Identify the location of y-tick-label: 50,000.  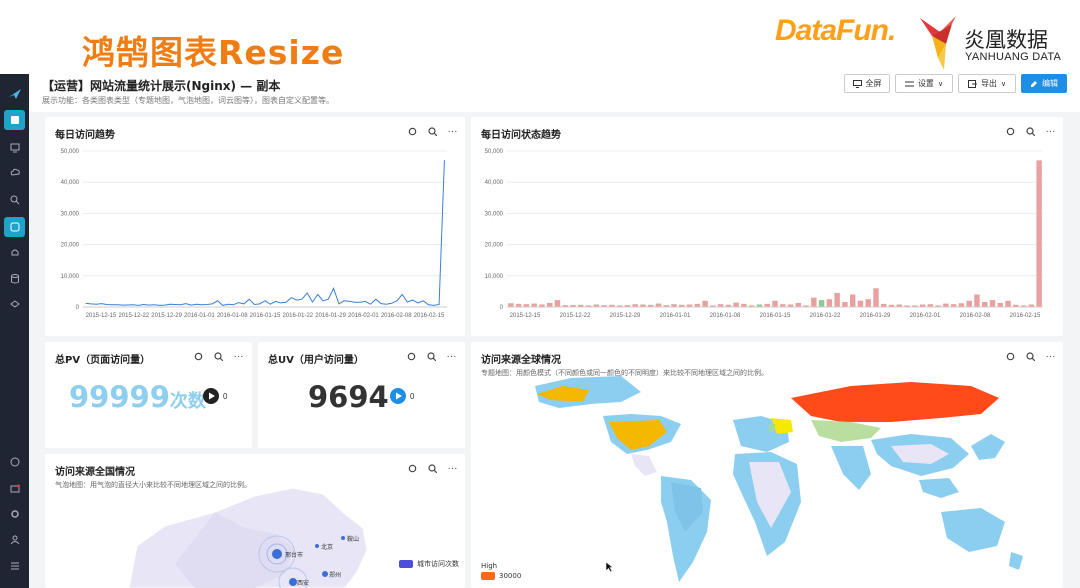
(70, 152).